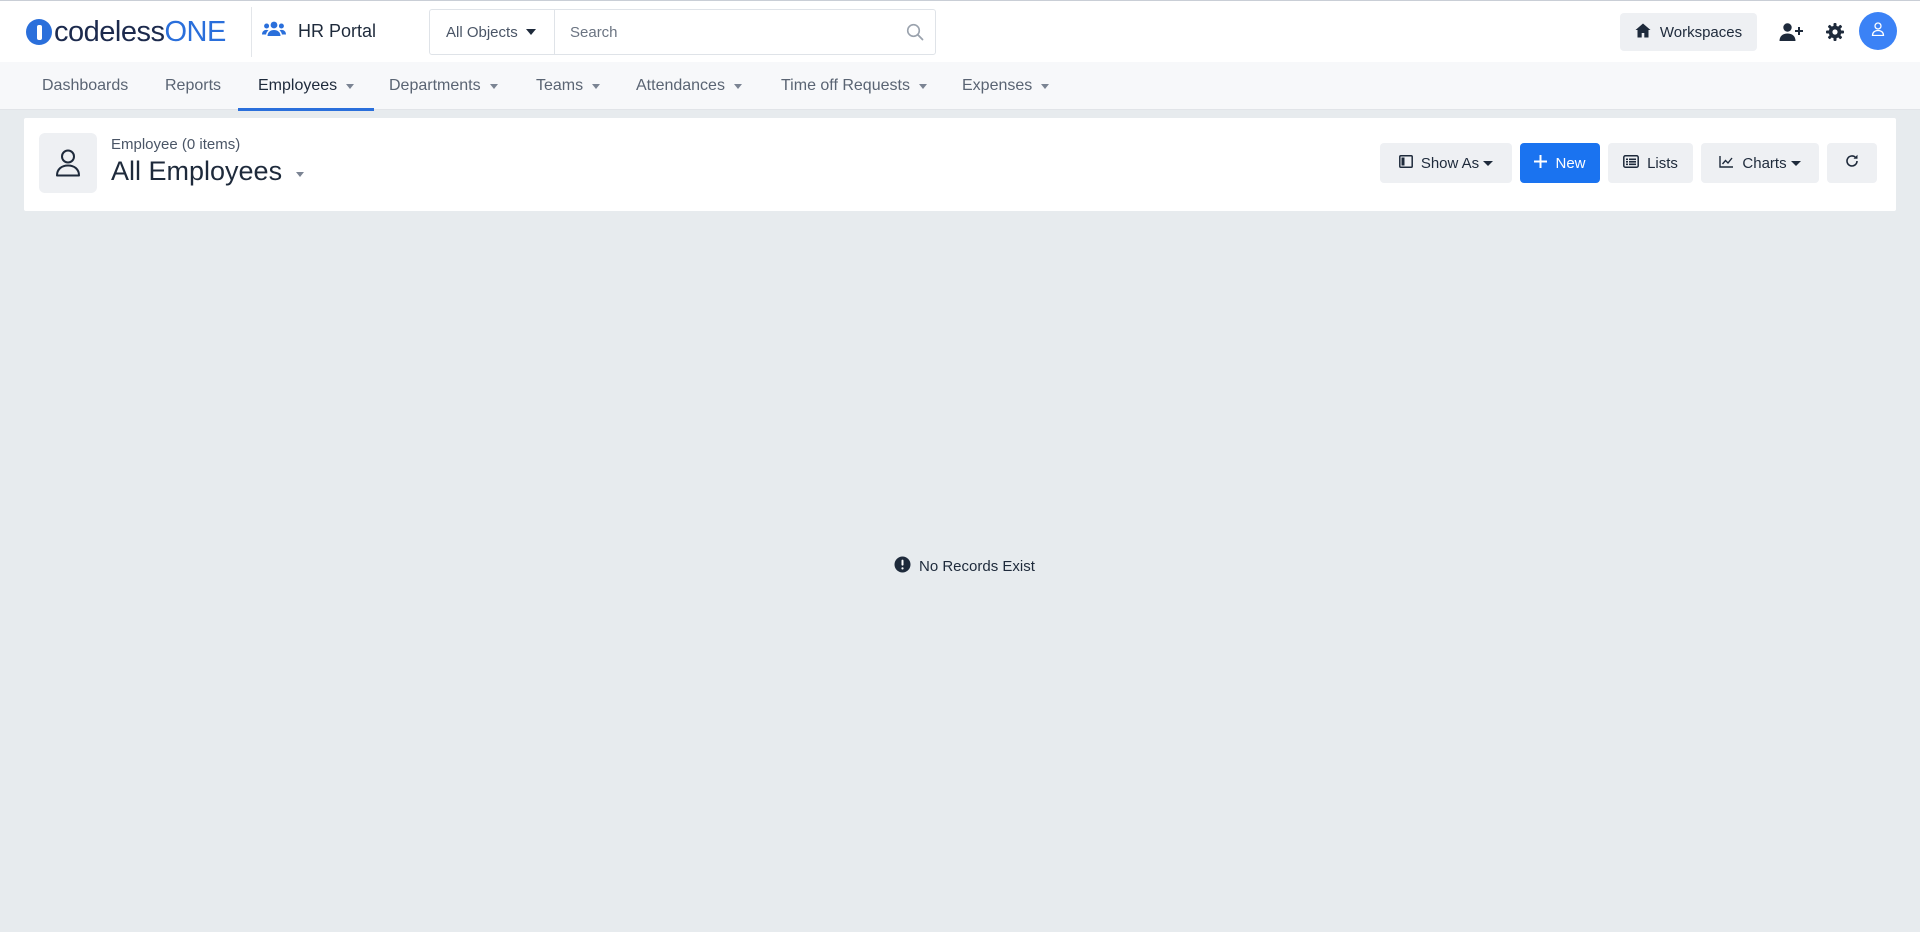 The height and width of the screenshot is (932, 1920). What do you see at coordinates (977, 566) in the screenshot?
I see `empty-state-message: No Records Exist` at bounding box center [977, 566].